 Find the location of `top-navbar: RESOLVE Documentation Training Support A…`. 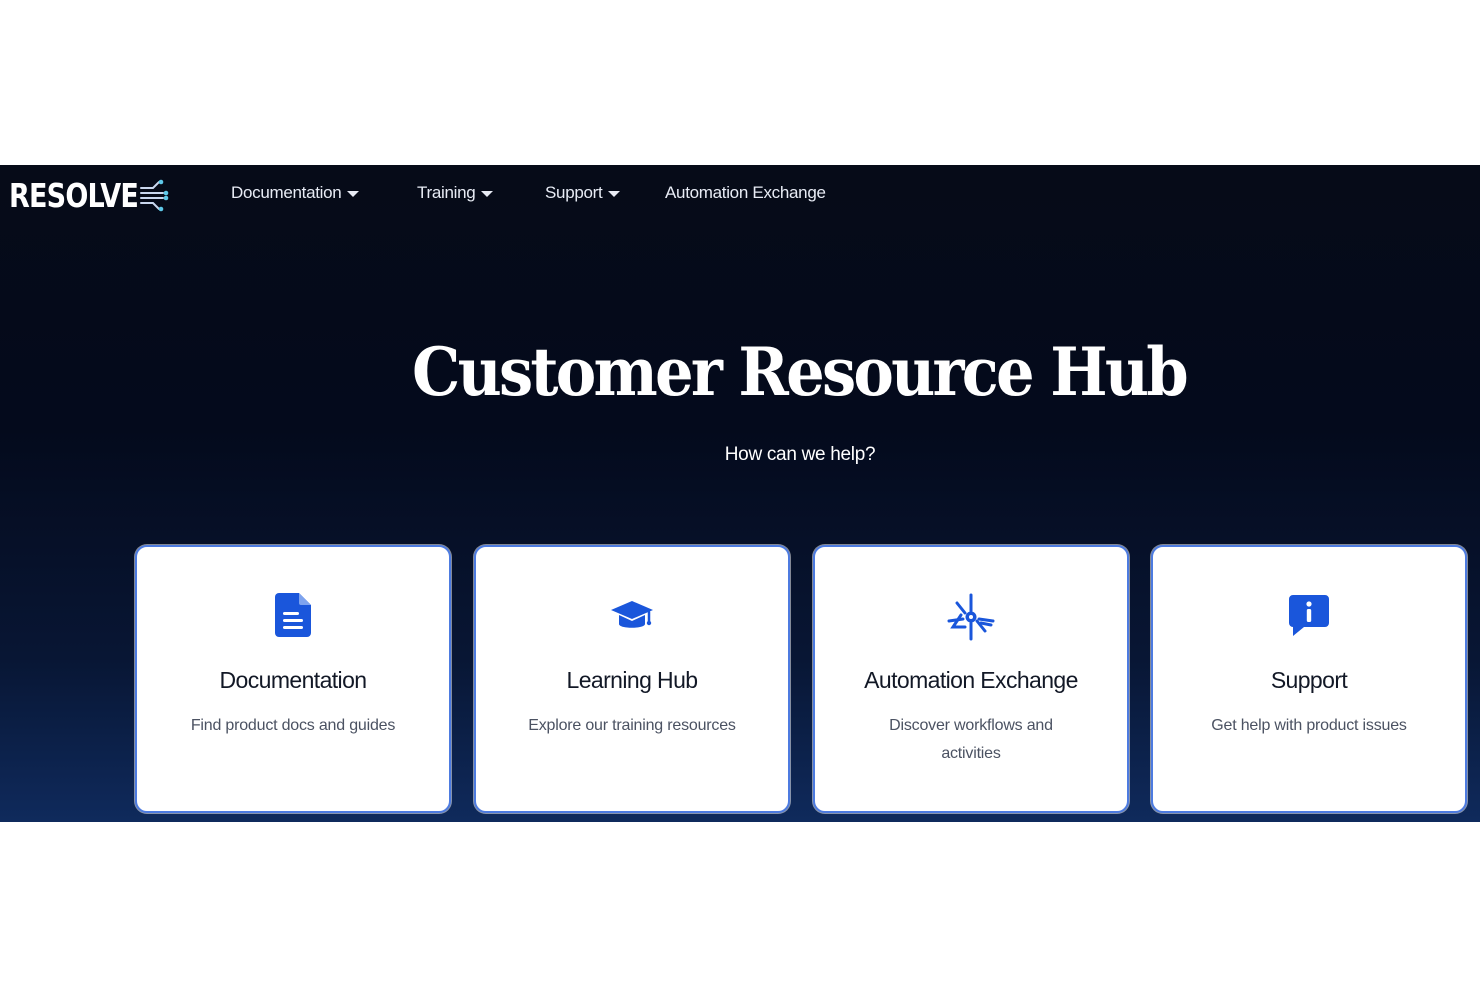

top-navbar: RESOLVE Documentation Training Support A… is located at coordinates (740, 195).